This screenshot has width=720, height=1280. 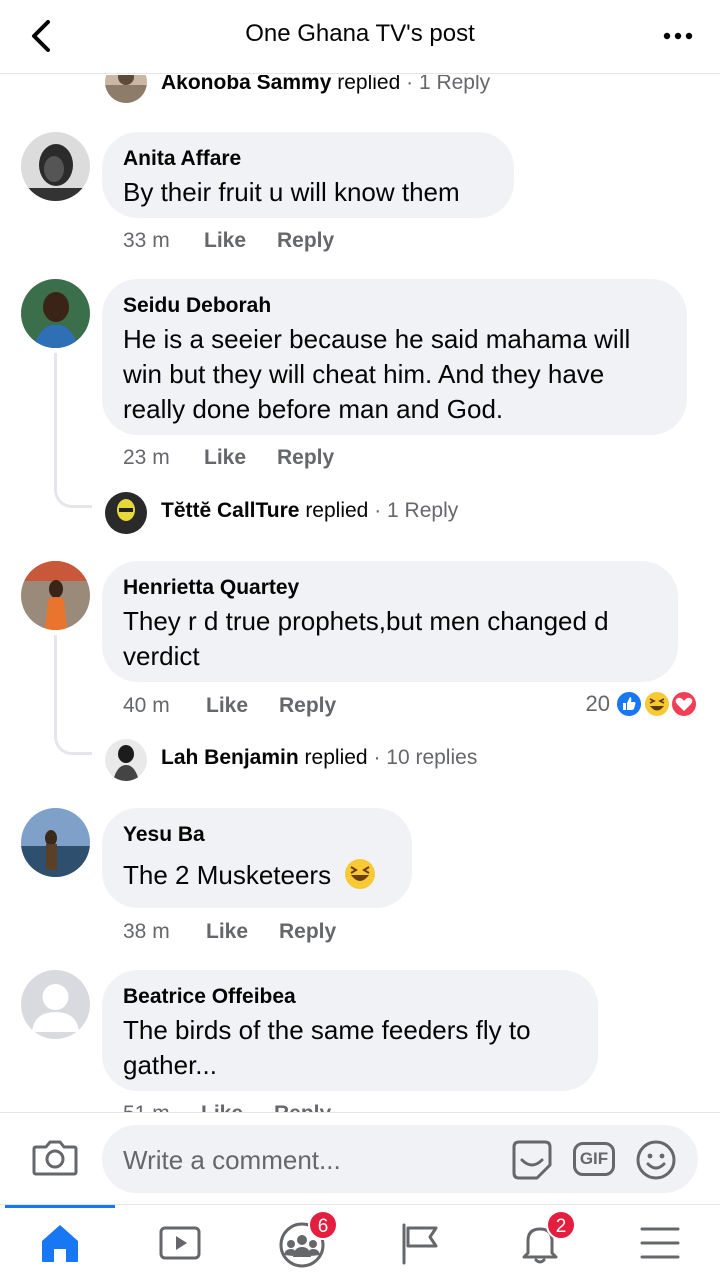 I want to click on camera-icon, so click(x=55, y=1157).